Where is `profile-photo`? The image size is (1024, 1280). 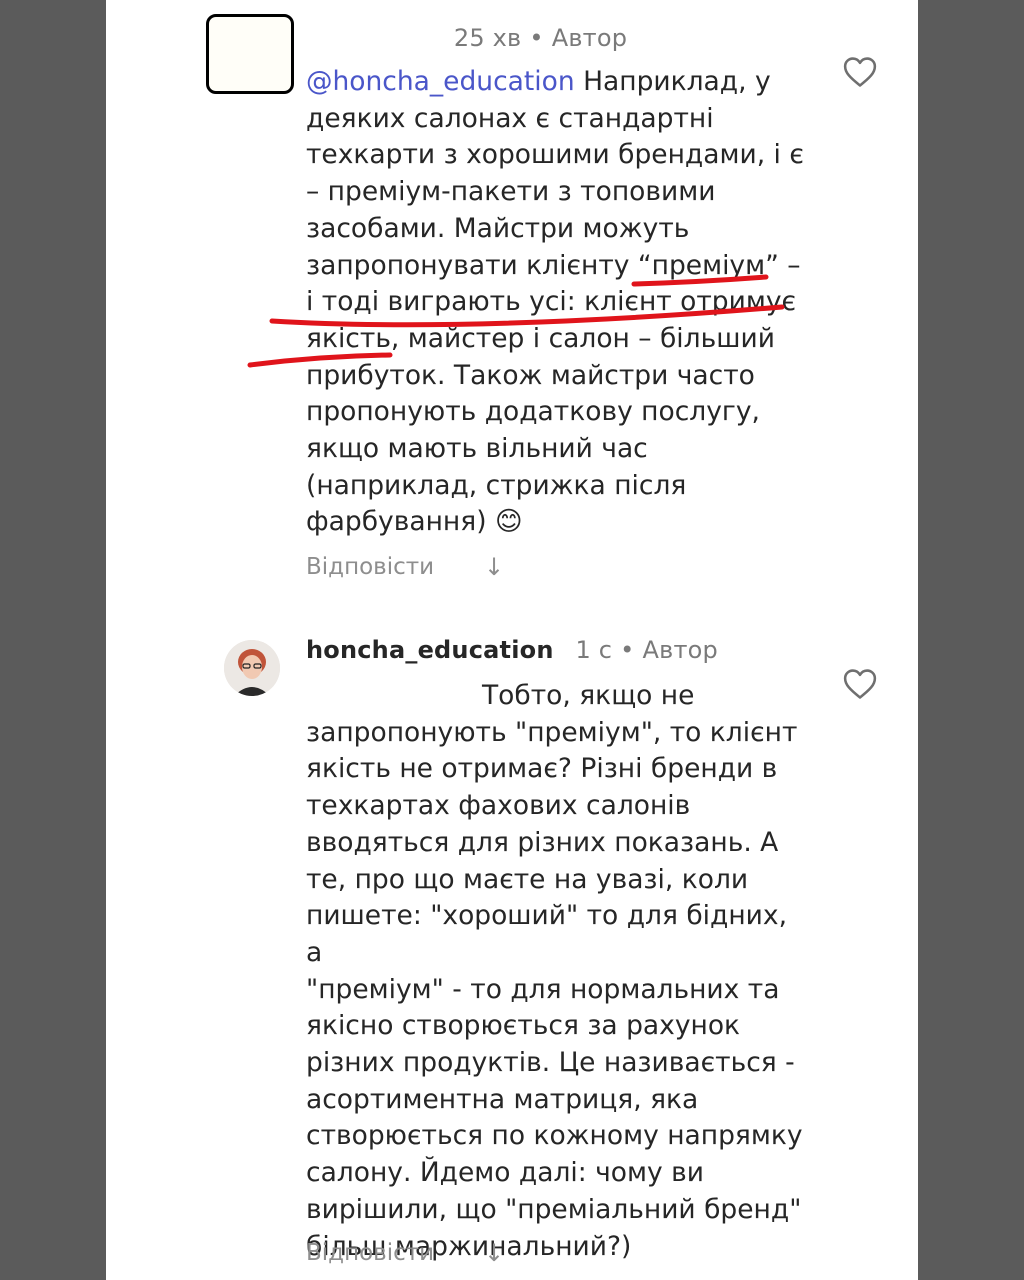 profile-photo is located at coordinates (252, 668).